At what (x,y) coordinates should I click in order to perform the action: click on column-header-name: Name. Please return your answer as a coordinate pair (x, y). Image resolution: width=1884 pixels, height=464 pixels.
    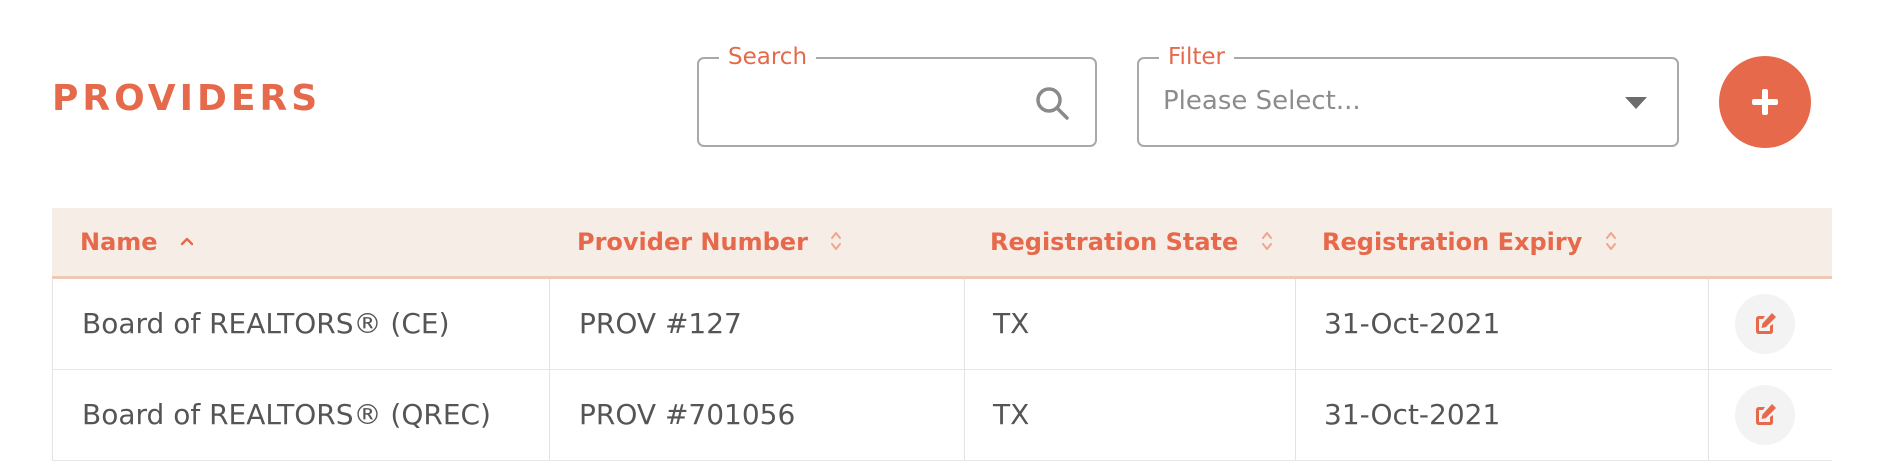
    Looking at the image, I should click on (137, 242).